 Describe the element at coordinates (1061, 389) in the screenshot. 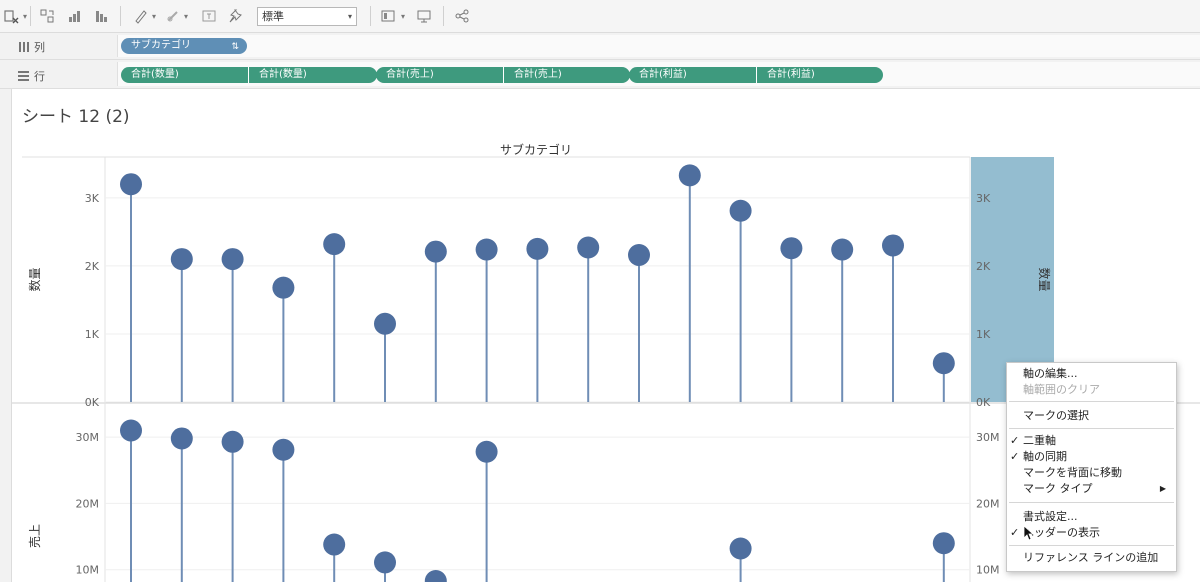

I see `menu-clear-axis-range: 軸範囲のクリア` at that location.